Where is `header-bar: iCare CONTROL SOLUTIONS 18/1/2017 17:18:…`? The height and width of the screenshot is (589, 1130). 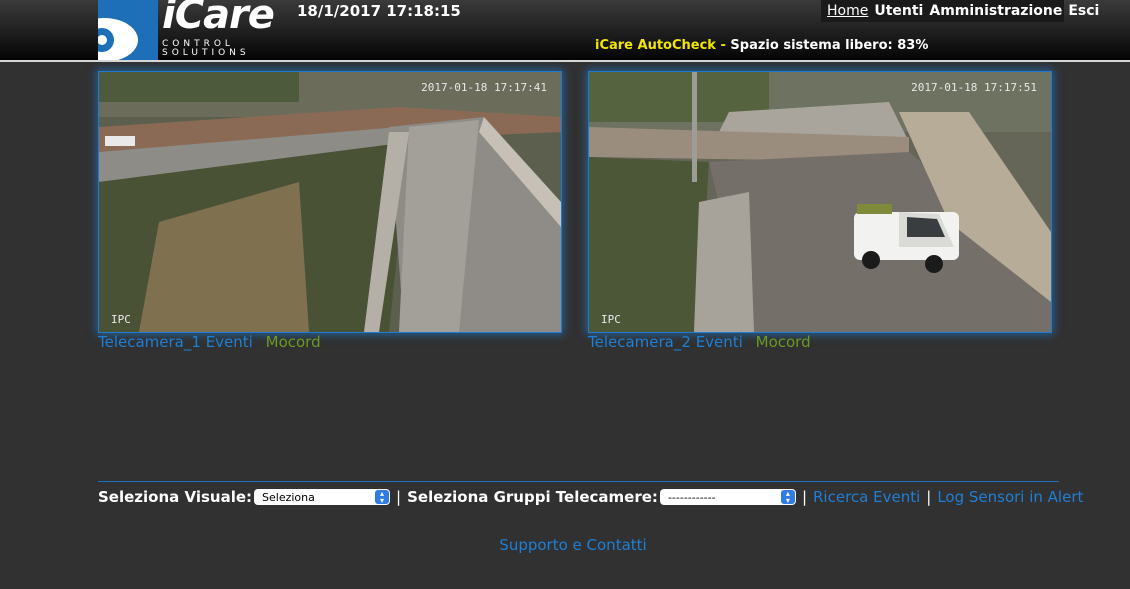 header-bar: iCare CONTROL SOLUTIONS 18/1/2017 17:18:… is located at coordinates (565, 31).